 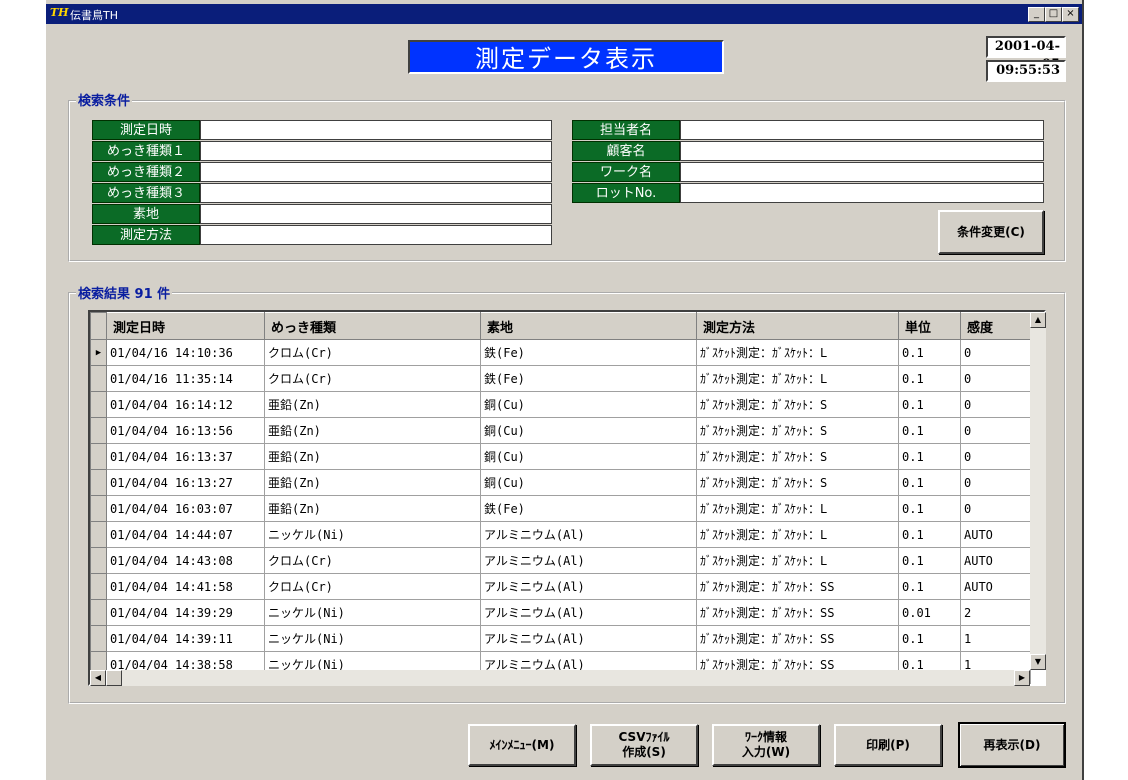 What do you see at coordinates (1022, 678) in the screenshot?
I see `scroll-right-icon: ▶` at bounding box center [1022, 678].